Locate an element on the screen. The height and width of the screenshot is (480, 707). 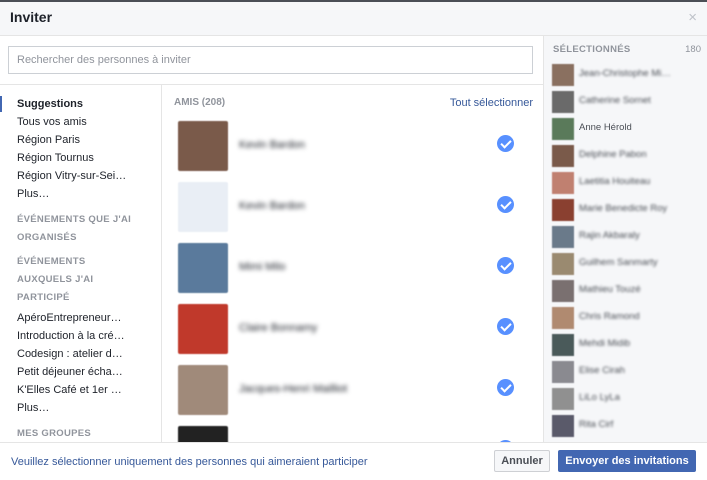
selected-person-name: LiLo LyLa is located at coordinates (599, 397).